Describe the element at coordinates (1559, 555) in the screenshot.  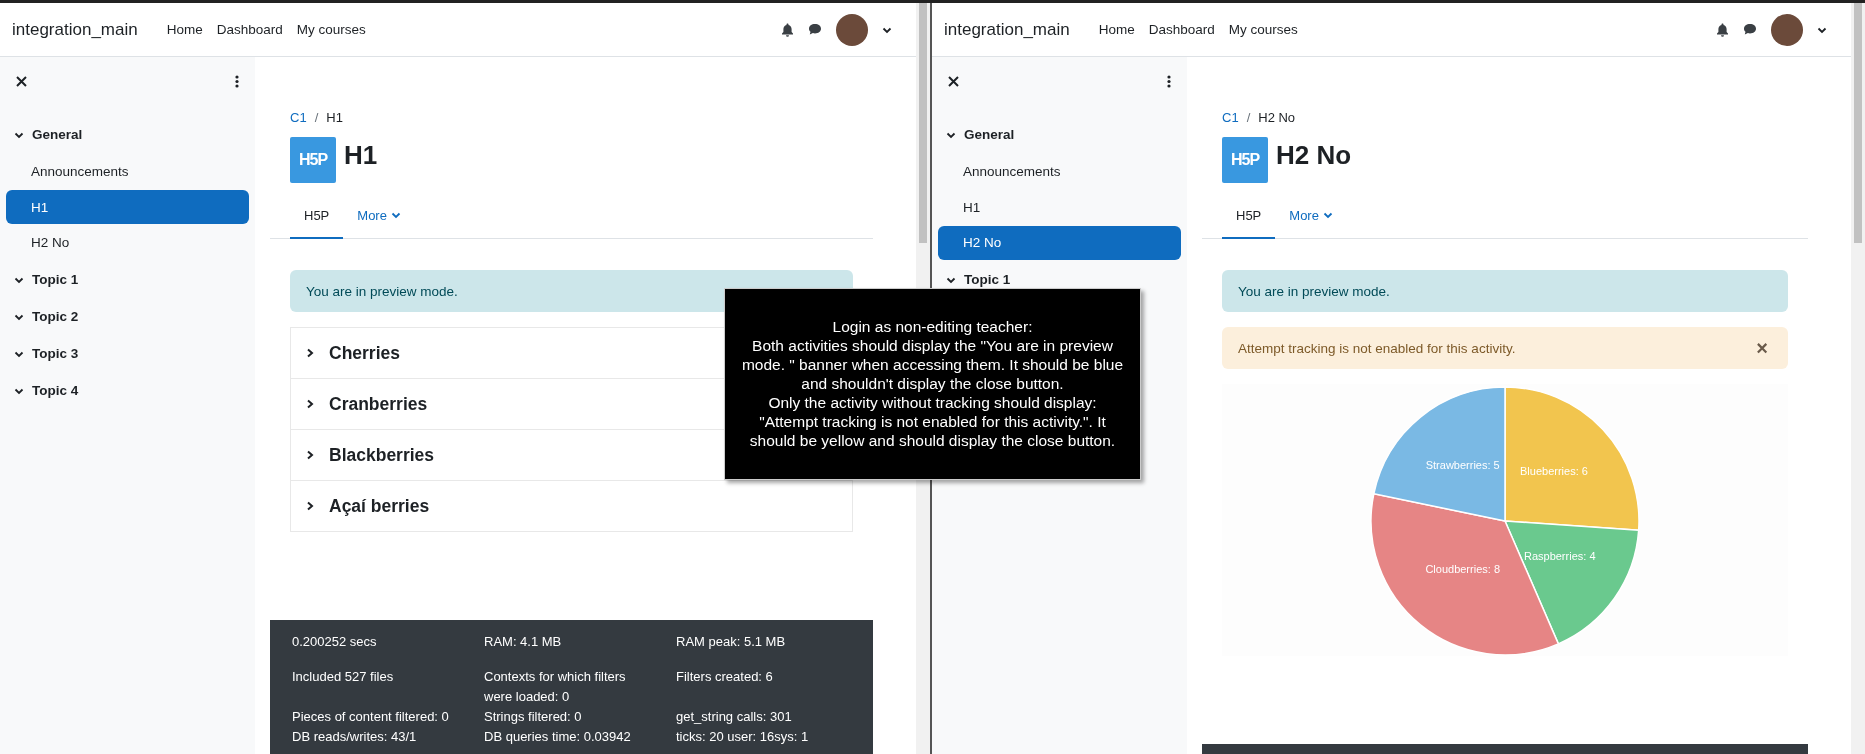
I see `slice-label: Raspberries: 4` at that location.